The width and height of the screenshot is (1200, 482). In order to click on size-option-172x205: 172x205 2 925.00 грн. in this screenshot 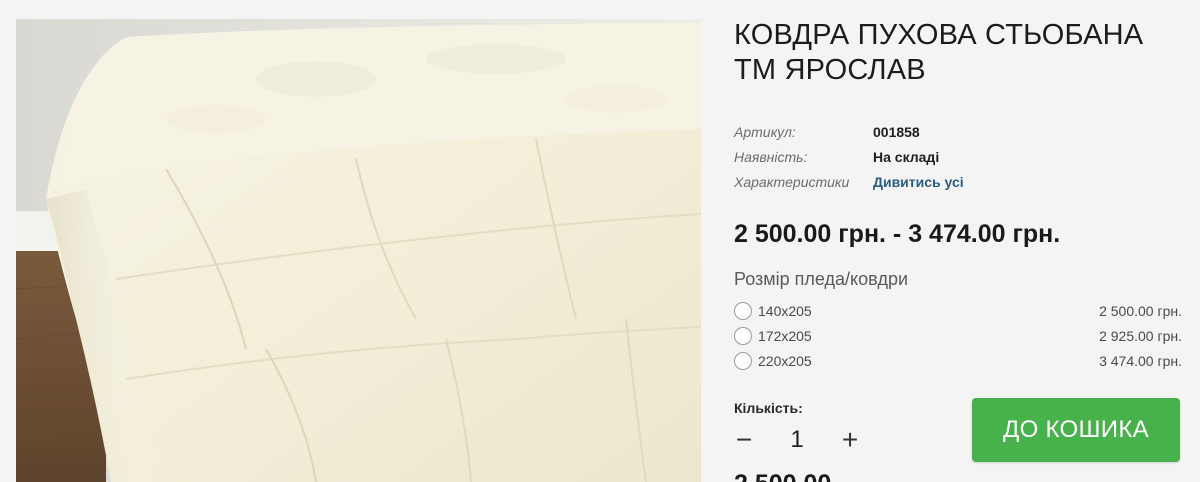, I will do `click(958, 335)`.